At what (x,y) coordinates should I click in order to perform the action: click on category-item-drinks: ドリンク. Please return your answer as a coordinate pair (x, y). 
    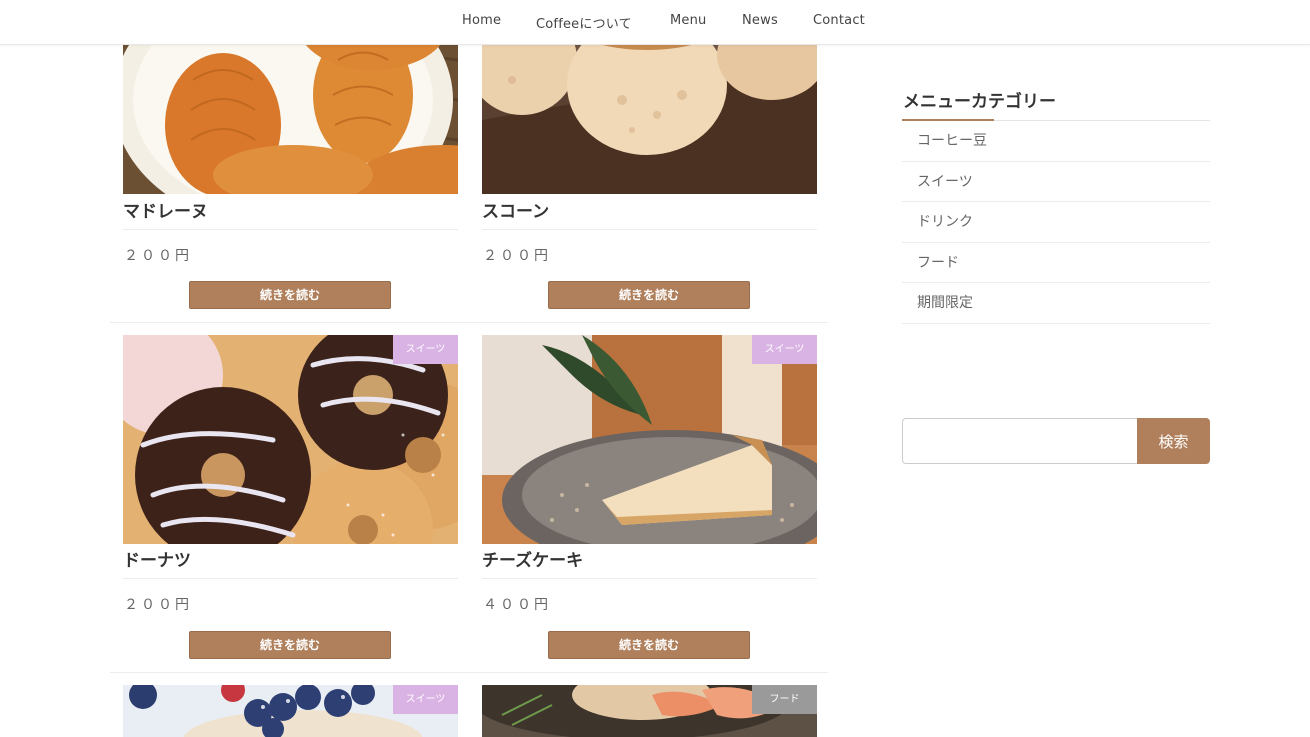
    Looking at the image, I should click on (1056, 222).